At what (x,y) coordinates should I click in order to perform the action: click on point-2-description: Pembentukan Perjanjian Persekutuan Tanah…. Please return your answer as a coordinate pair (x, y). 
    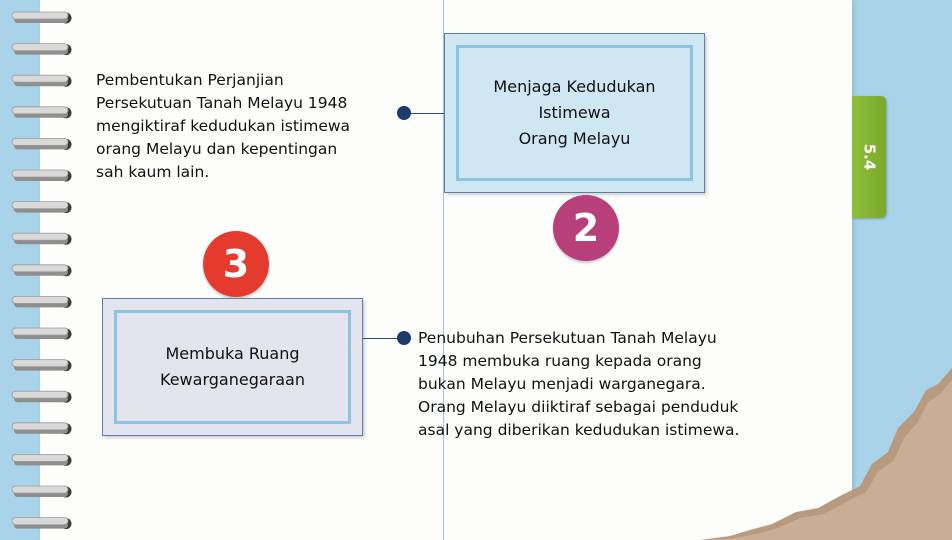
    Looking at the image, I should click on (223, 126).